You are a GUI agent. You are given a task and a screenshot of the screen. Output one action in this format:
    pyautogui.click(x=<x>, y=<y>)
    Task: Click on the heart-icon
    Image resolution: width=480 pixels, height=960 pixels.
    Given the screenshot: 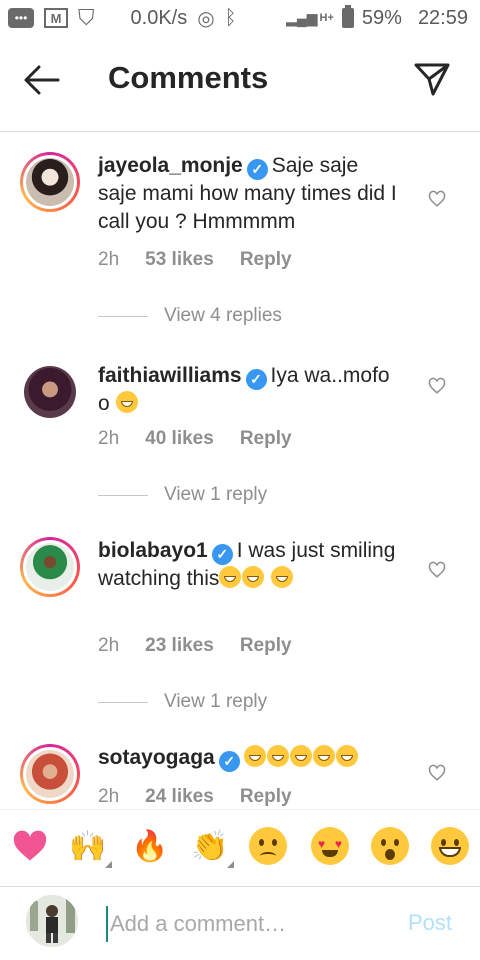 What is the action you would take?
    pyautogui.click(x=30, y=846)
    